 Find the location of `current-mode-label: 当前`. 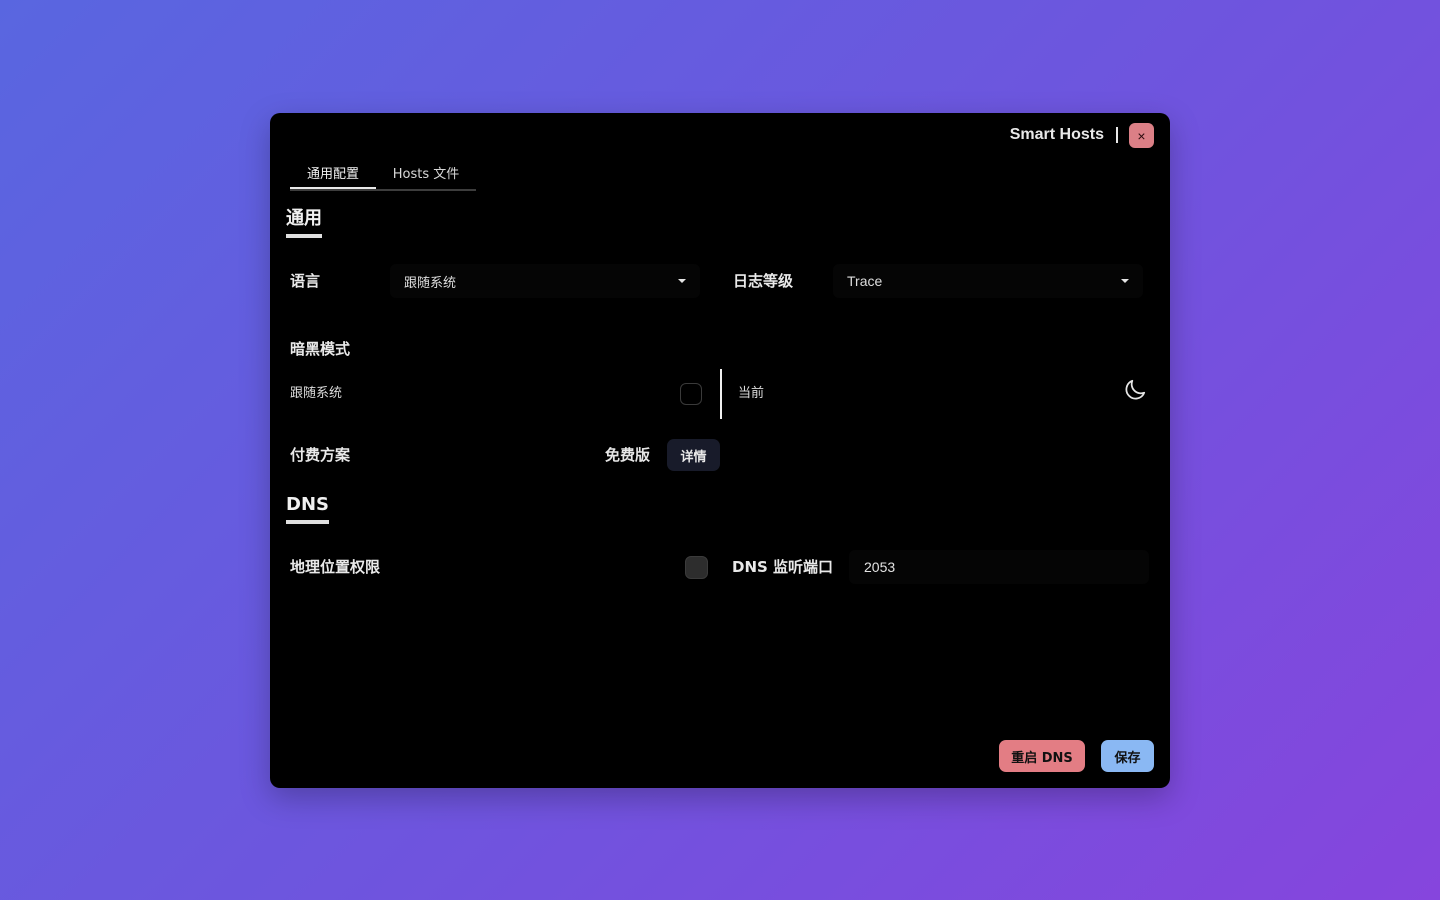

current-mode-label: 当前 is located at coordinates (751, 393).